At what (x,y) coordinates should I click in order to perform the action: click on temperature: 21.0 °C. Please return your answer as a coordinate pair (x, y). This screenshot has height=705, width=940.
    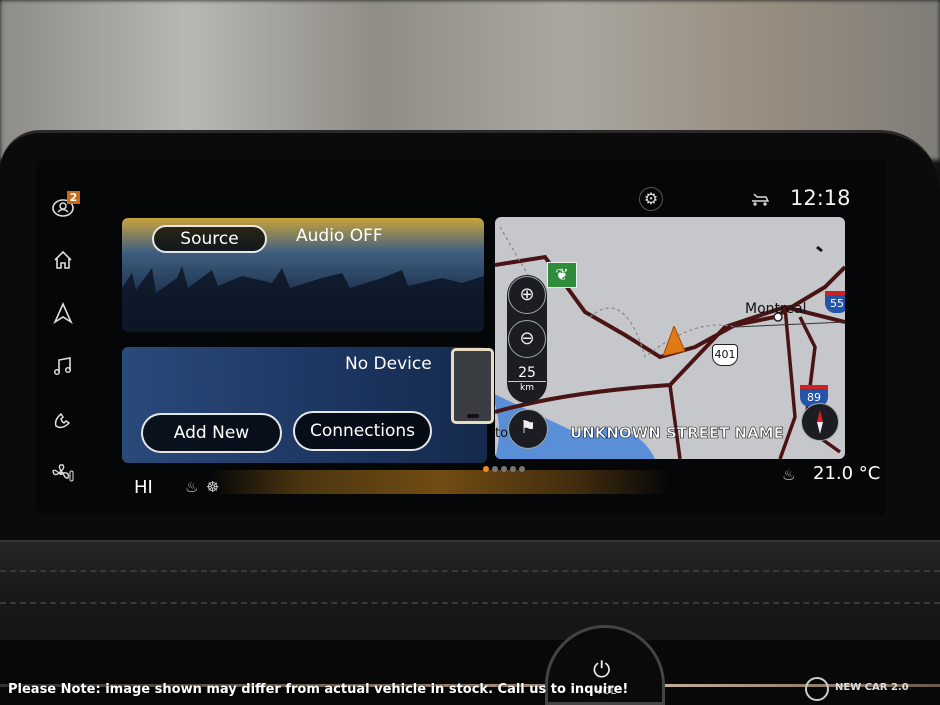
    Looking at the image, I should click on (846, 473).